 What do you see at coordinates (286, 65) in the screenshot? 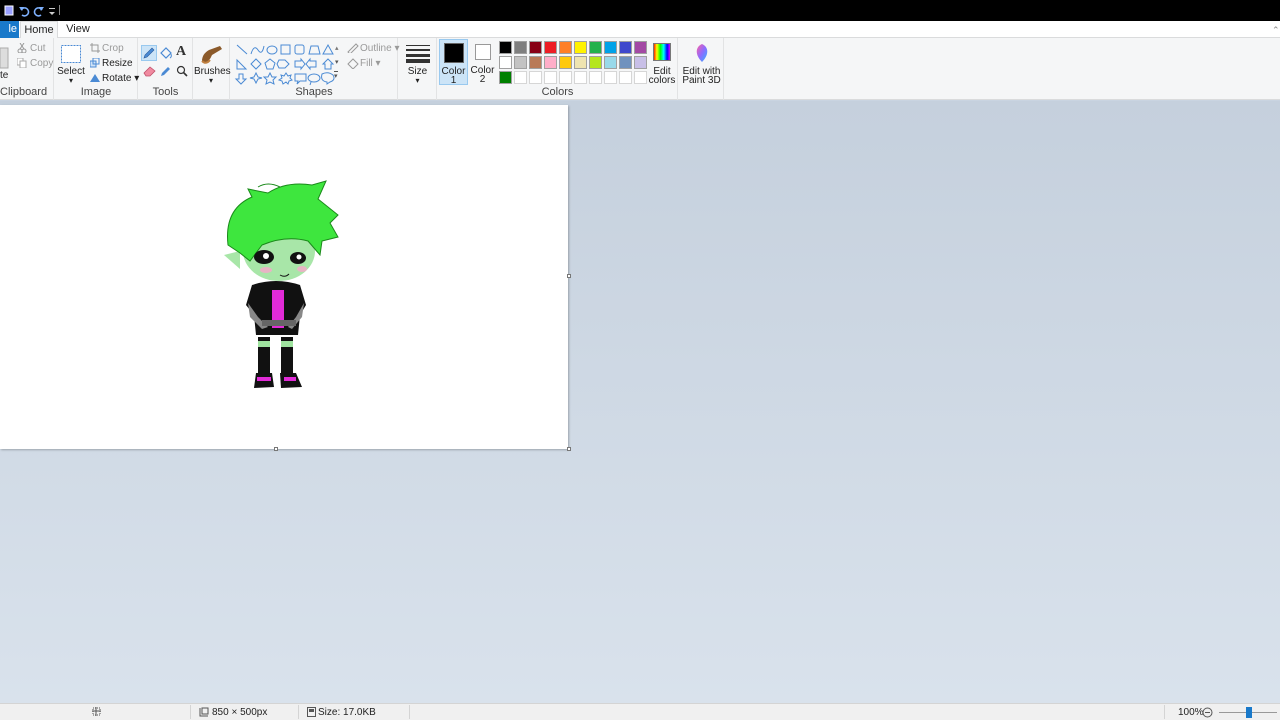
I see `shapes-gallery` at bounding box center [286, 65].